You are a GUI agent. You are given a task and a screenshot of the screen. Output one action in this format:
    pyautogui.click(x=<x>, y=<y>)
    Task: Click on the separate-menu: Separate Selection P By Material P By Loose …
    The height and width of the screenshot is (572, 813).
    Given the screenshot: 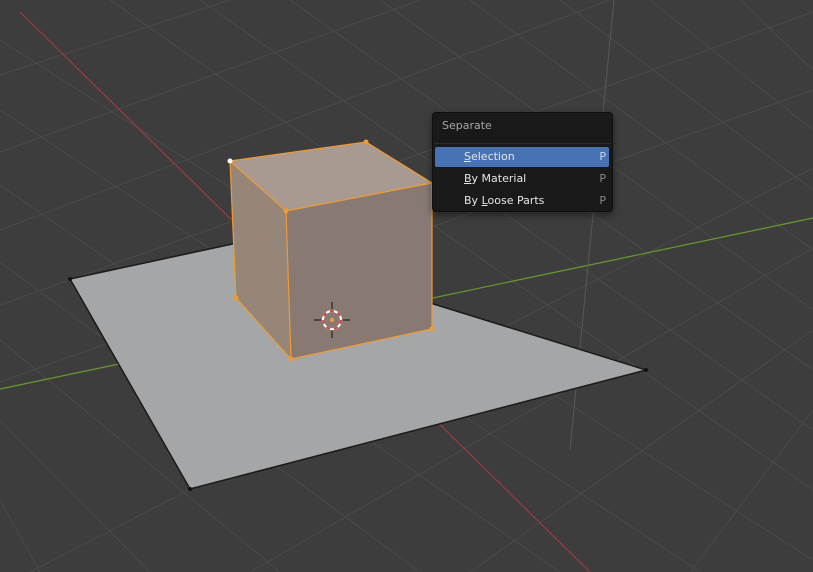 What is the action you would take?
    pyautogui.click(x=522, y=162)
    